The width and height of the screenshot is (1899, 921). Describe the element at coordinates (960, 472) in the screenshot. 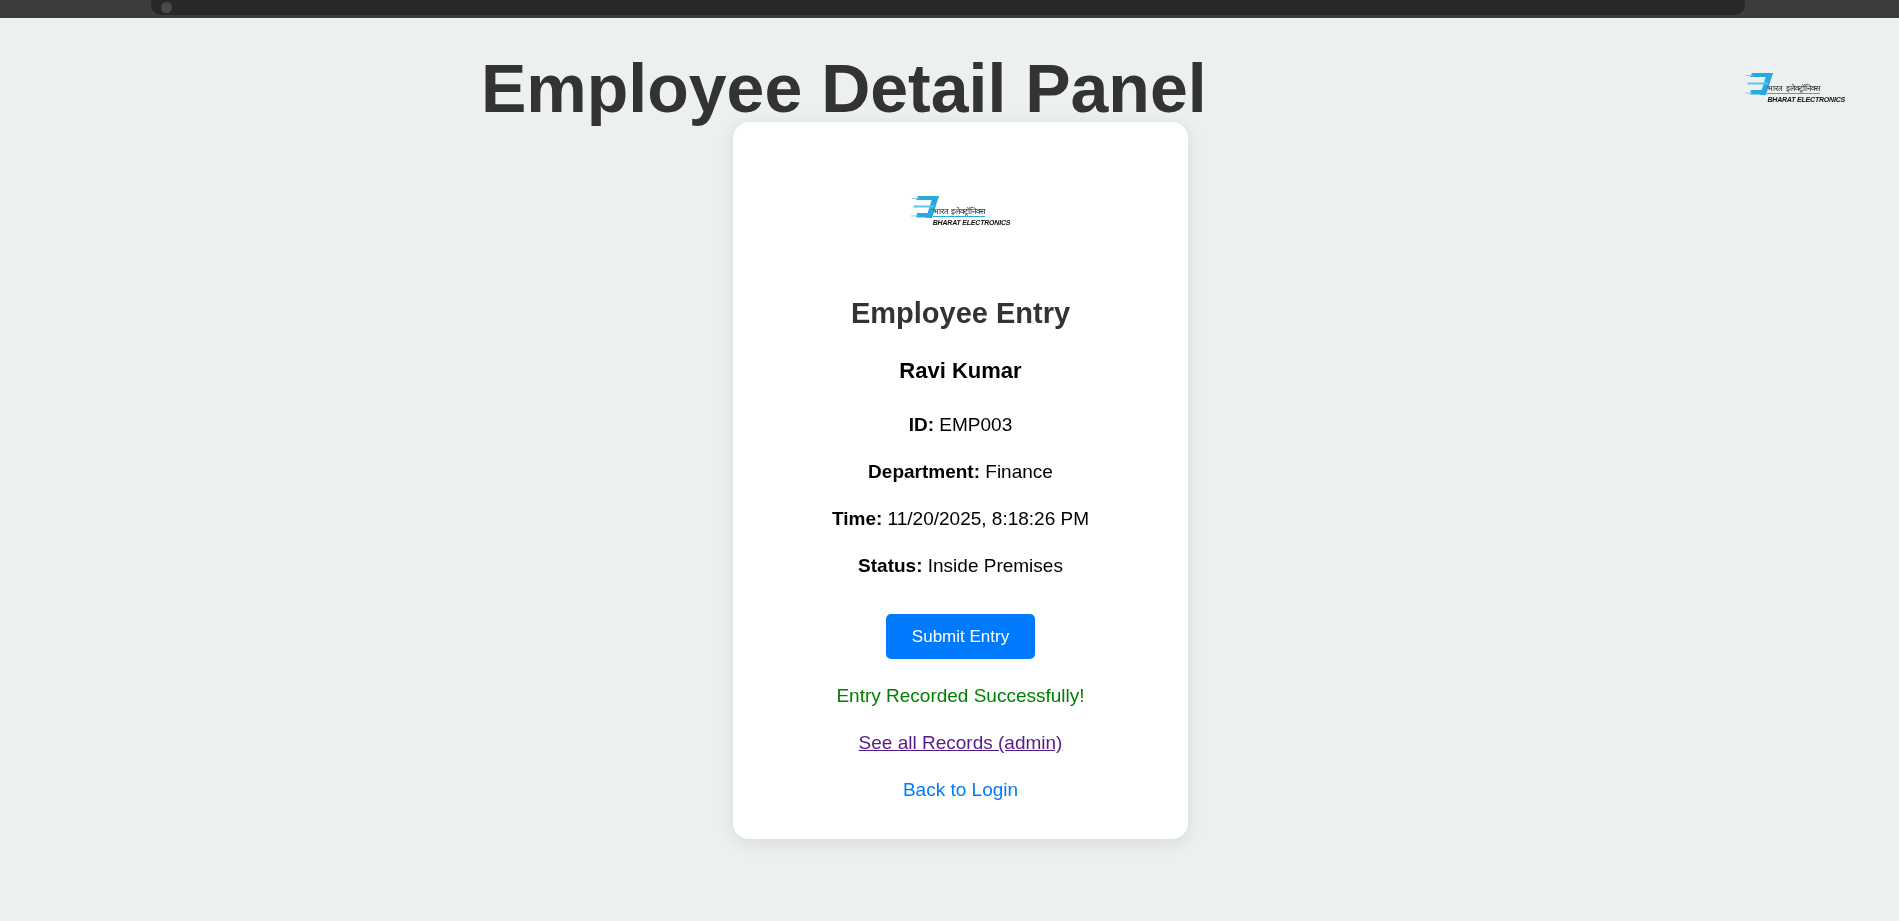

I see `detail-line: Department: Finance` at that location.